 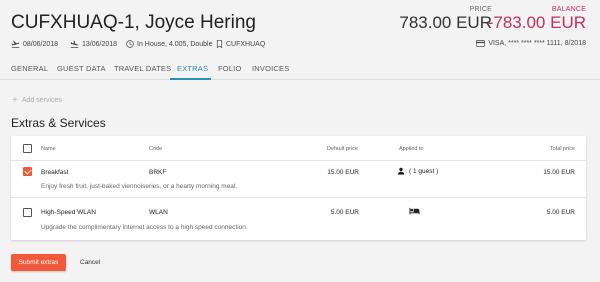 I want to click on tab-general: GENERAL, so click(x=29, y=68).